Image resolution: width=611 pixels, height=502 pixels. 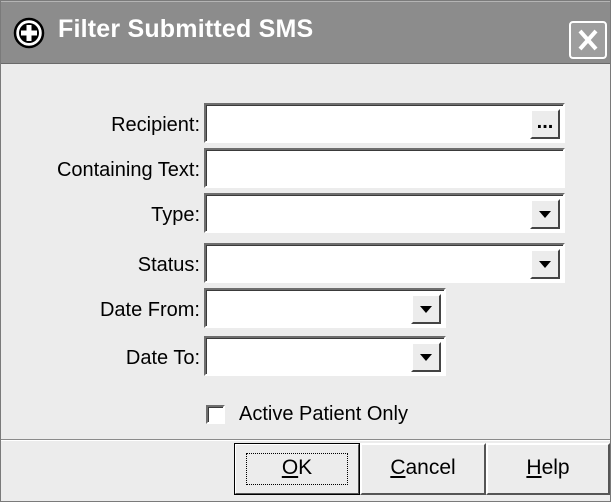 I want to click on ok-button: OK, so click(x=297, y=469).